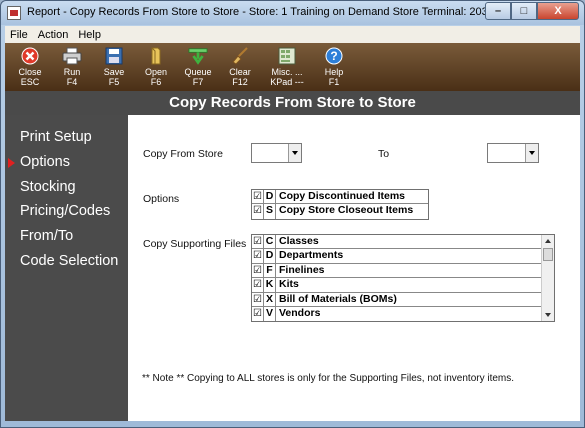 Image resolution: width=585 pixels, height=428 pixels. I want to click on file-row: ☑ D Departments, so click(403, 256).